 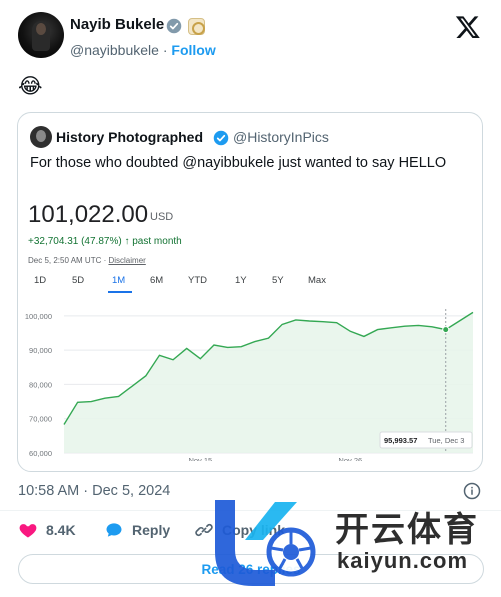 I want to click on reply-button: Reply, so click(x=137, y=530).